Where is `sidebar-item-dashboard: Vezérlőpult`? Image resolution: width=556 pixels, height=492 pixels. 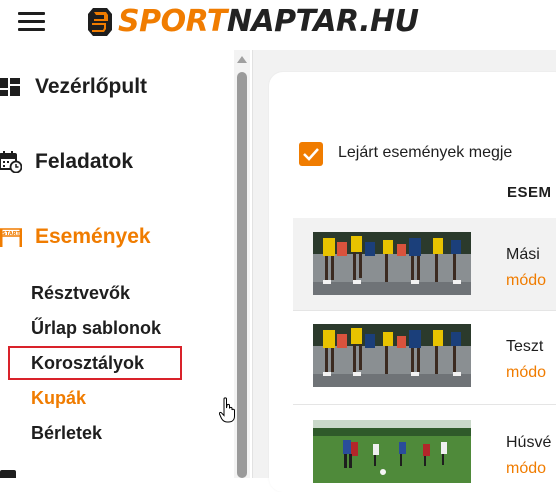 sidebar-item-dashboard: Vezérlőpult is located at coordinates (73, 87).